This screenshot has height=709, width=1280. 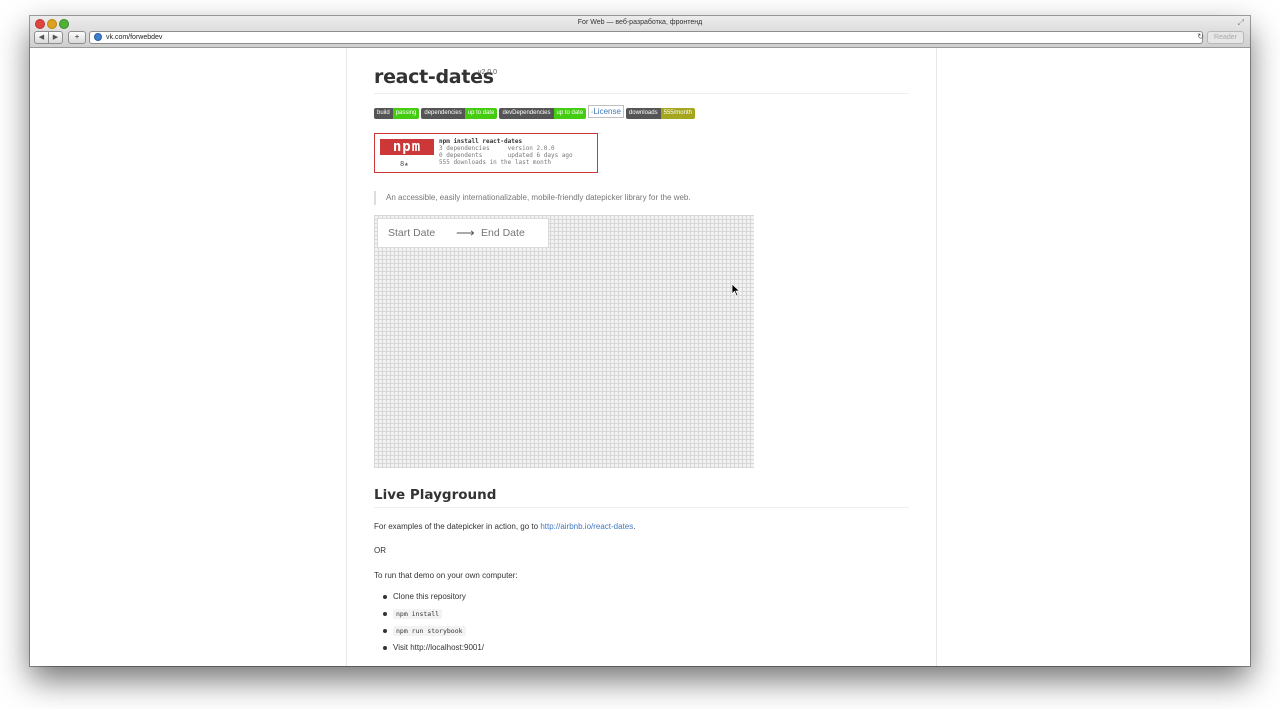 What do you see at coordinates (434, 77) in the screenshot?
I see `readme-title: react-dates` at bounding box center [434, 77].